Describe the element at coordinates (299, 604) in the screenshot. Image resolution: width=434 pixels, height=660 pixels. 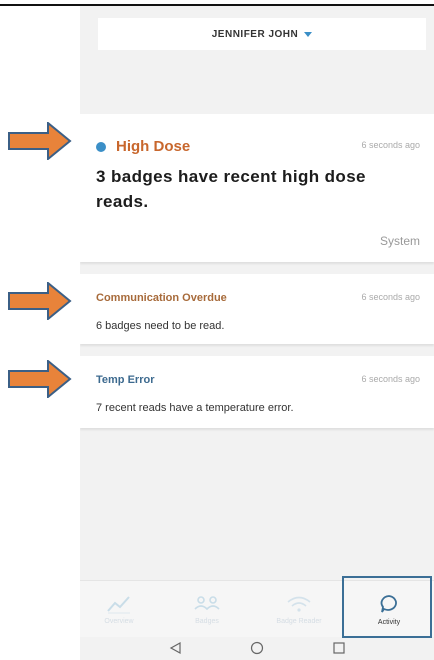
I see `wifi-icon` at that location.